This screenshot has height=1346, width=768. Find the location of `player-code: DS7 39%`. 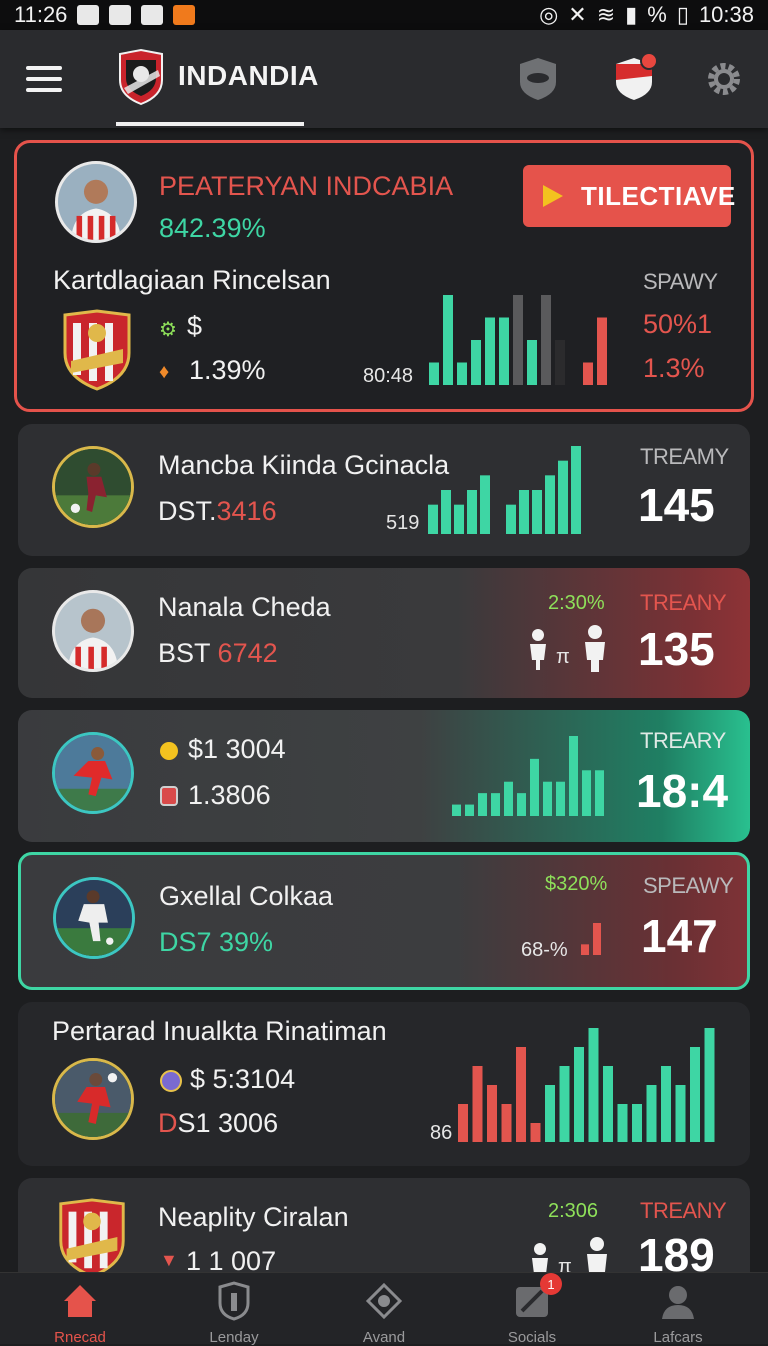

player-code: DS7 39% is located at coordinates (216, 942).